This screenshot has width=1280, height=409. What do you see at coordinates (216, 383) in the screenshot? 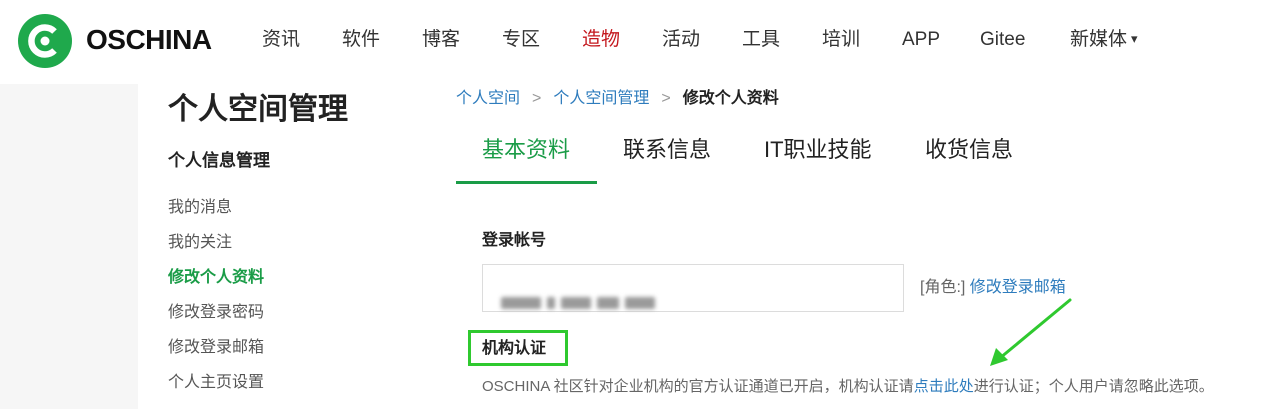
I see `sidebar-item-homepage-settings: 个人主页设置` at bounding box center [216, 383].